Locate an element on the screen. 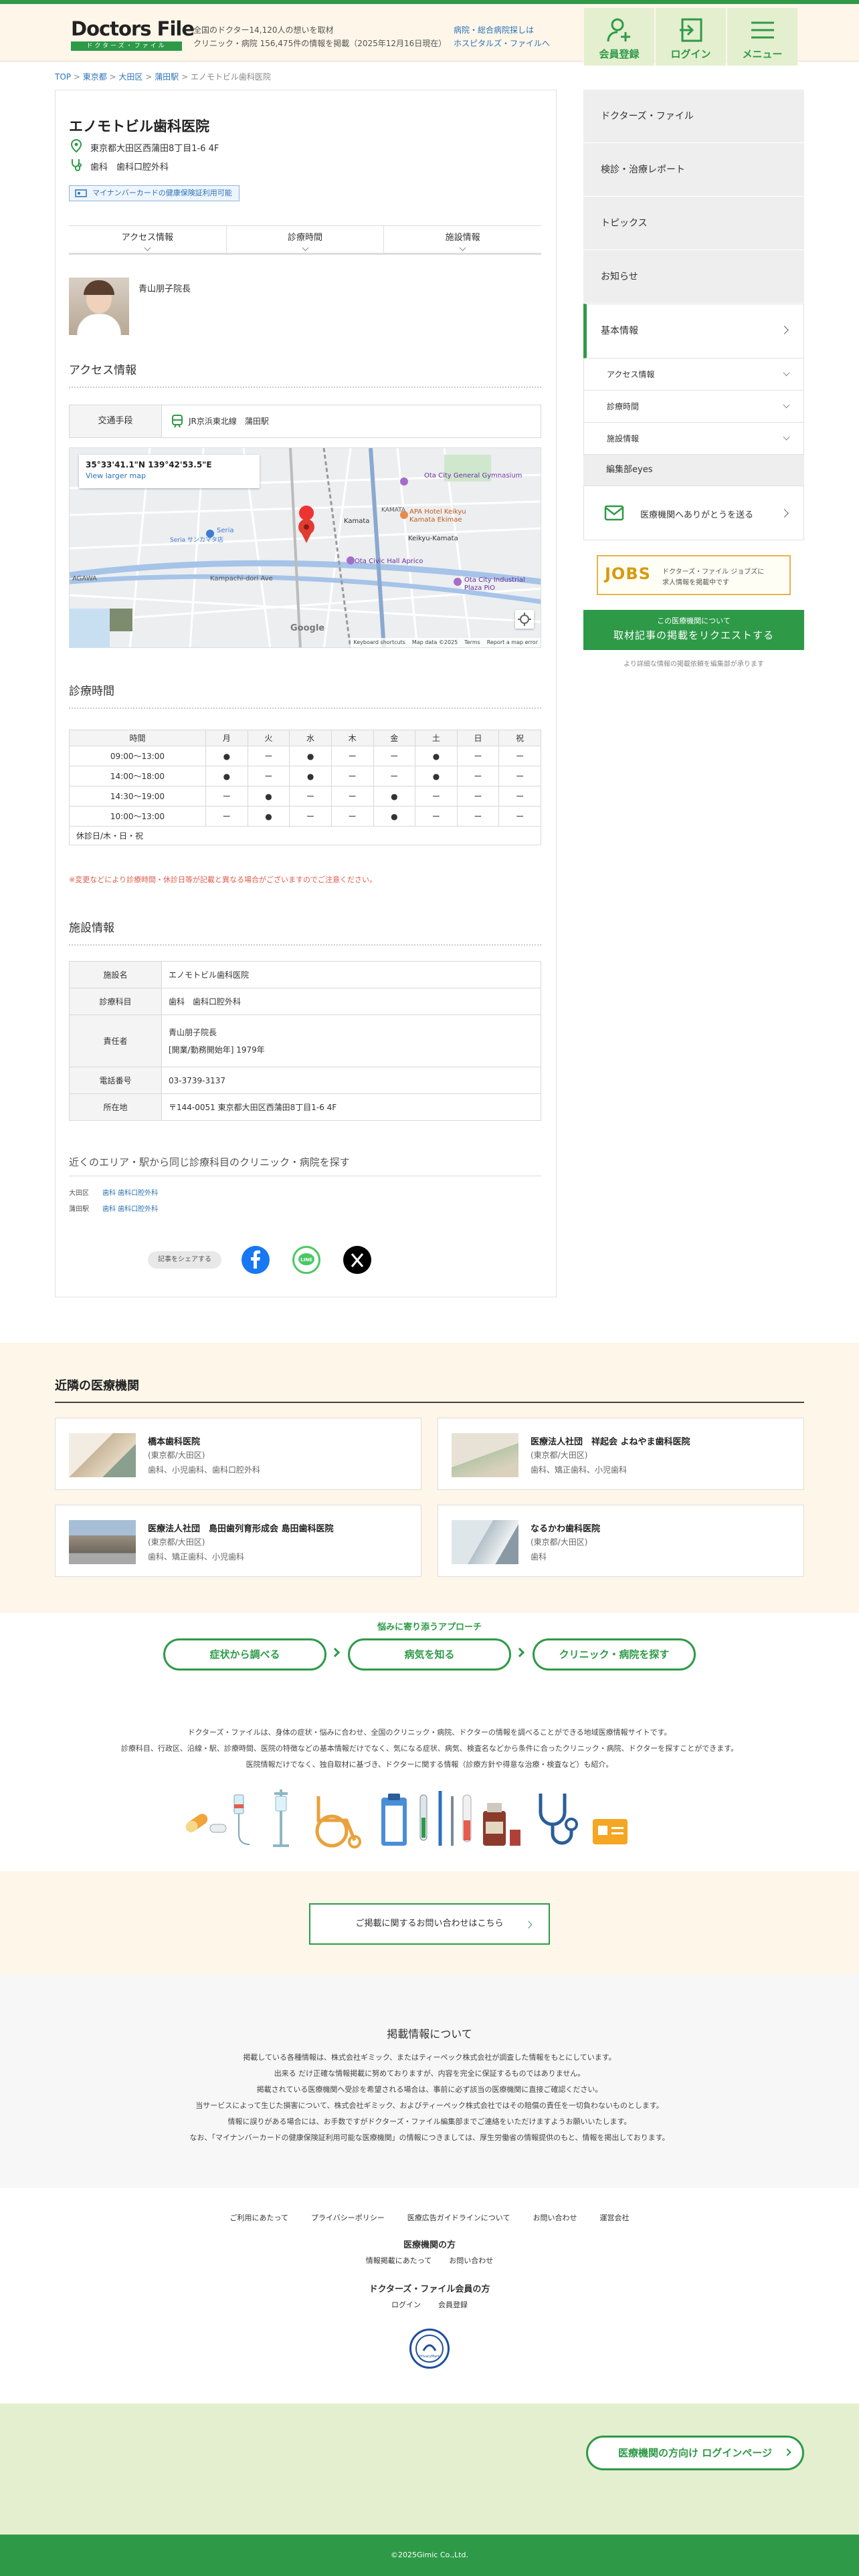  map-keyboard-shortcuts: Keyboard shortcuts is located at coordinates (379, 643).